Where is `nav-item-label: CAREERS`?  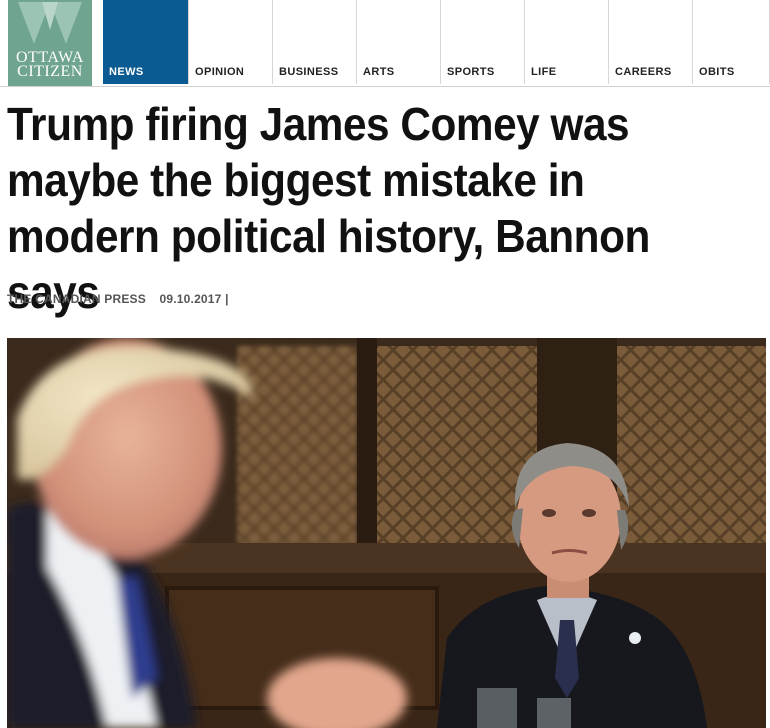
nav-item-label: CAREERS is located at coordinates (643, 72).